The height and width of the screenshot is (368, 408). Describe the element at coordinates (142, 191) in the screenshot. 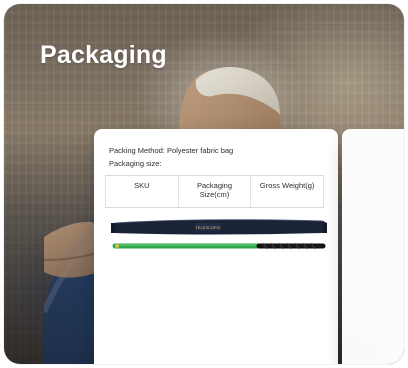

I see `table-header-sku: SKU` at that location.